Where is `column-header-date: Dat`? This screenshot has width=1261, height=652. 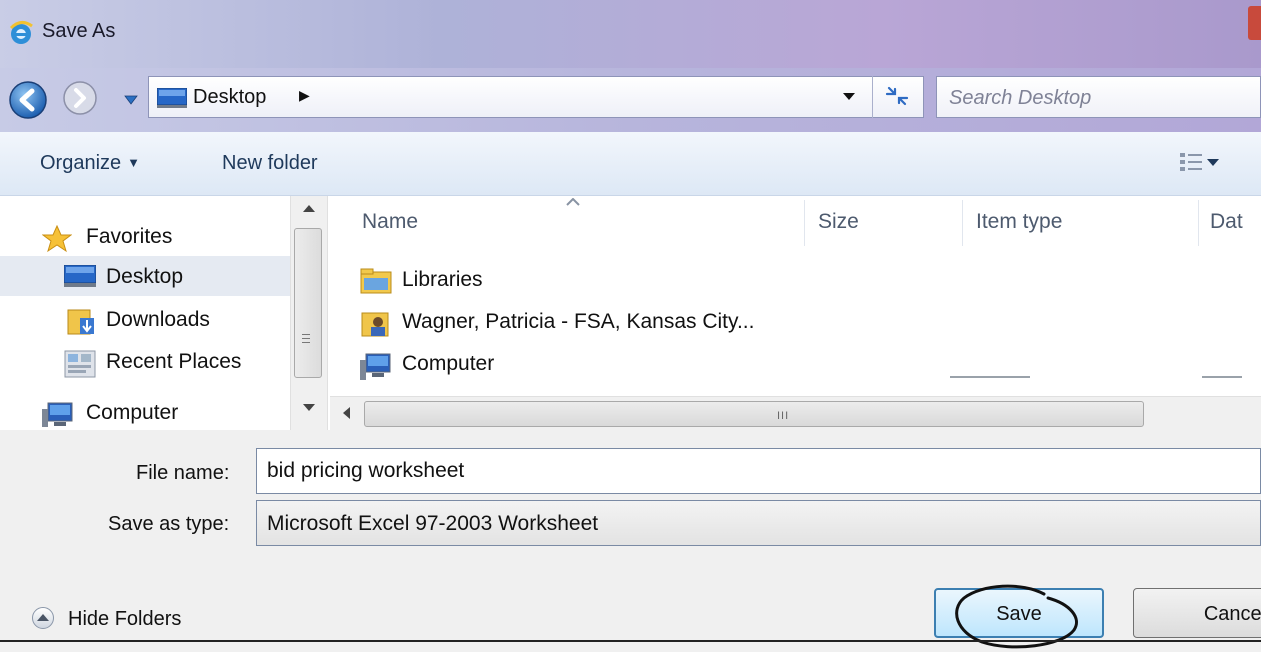
column-header-date: Dat is located at coordinates (1226, 222).